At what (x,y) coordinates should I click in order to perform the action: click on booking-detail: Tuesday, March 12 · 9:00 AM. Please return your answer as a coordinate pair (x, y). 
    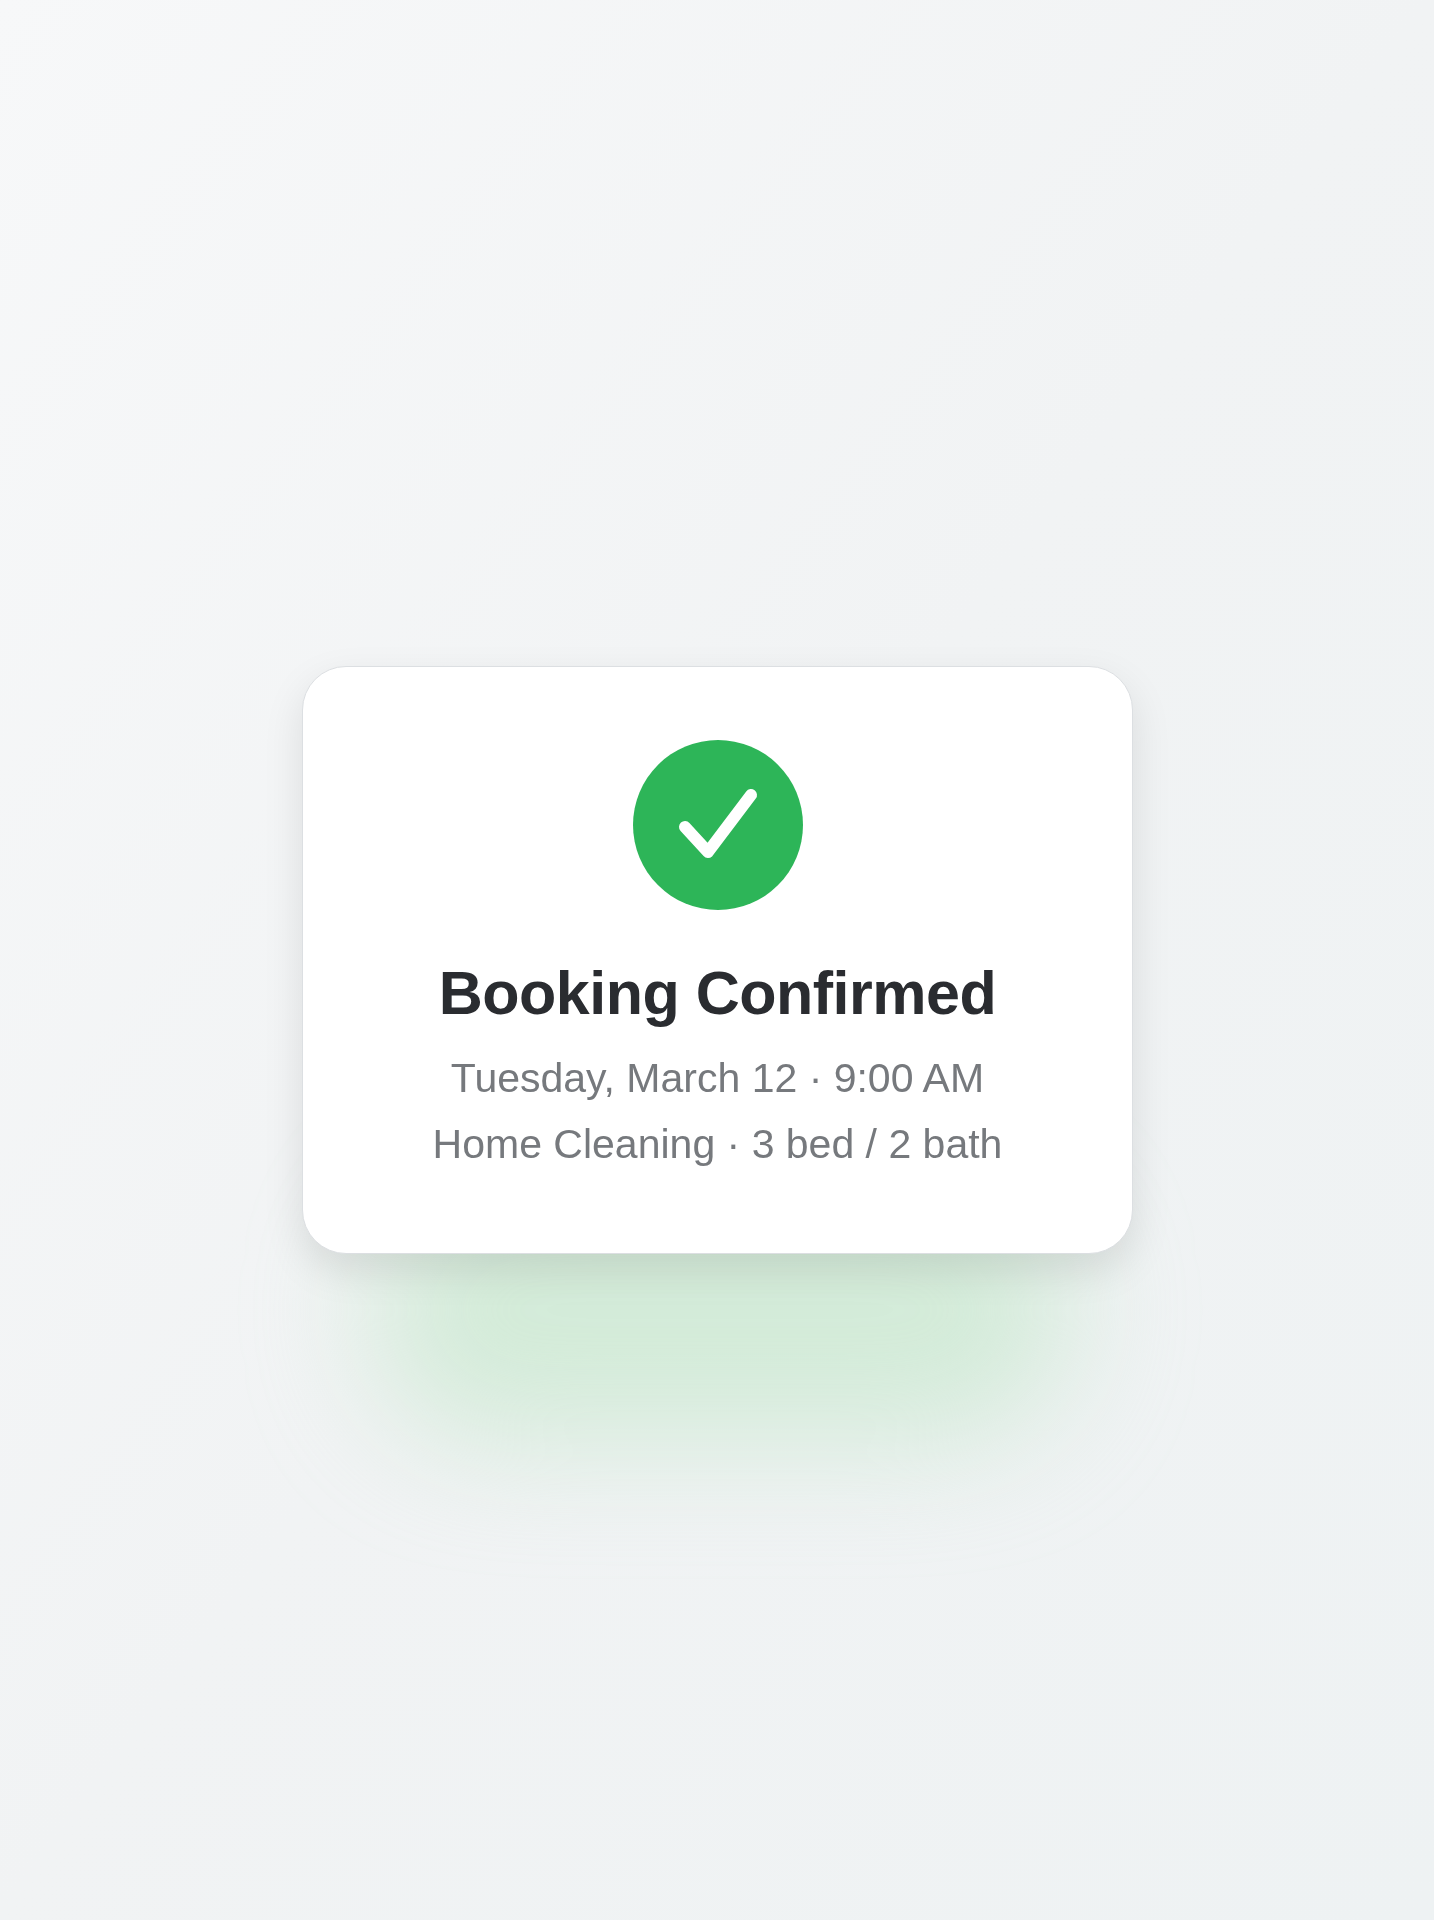
    Looking at the image, I should click on (717, 1079).